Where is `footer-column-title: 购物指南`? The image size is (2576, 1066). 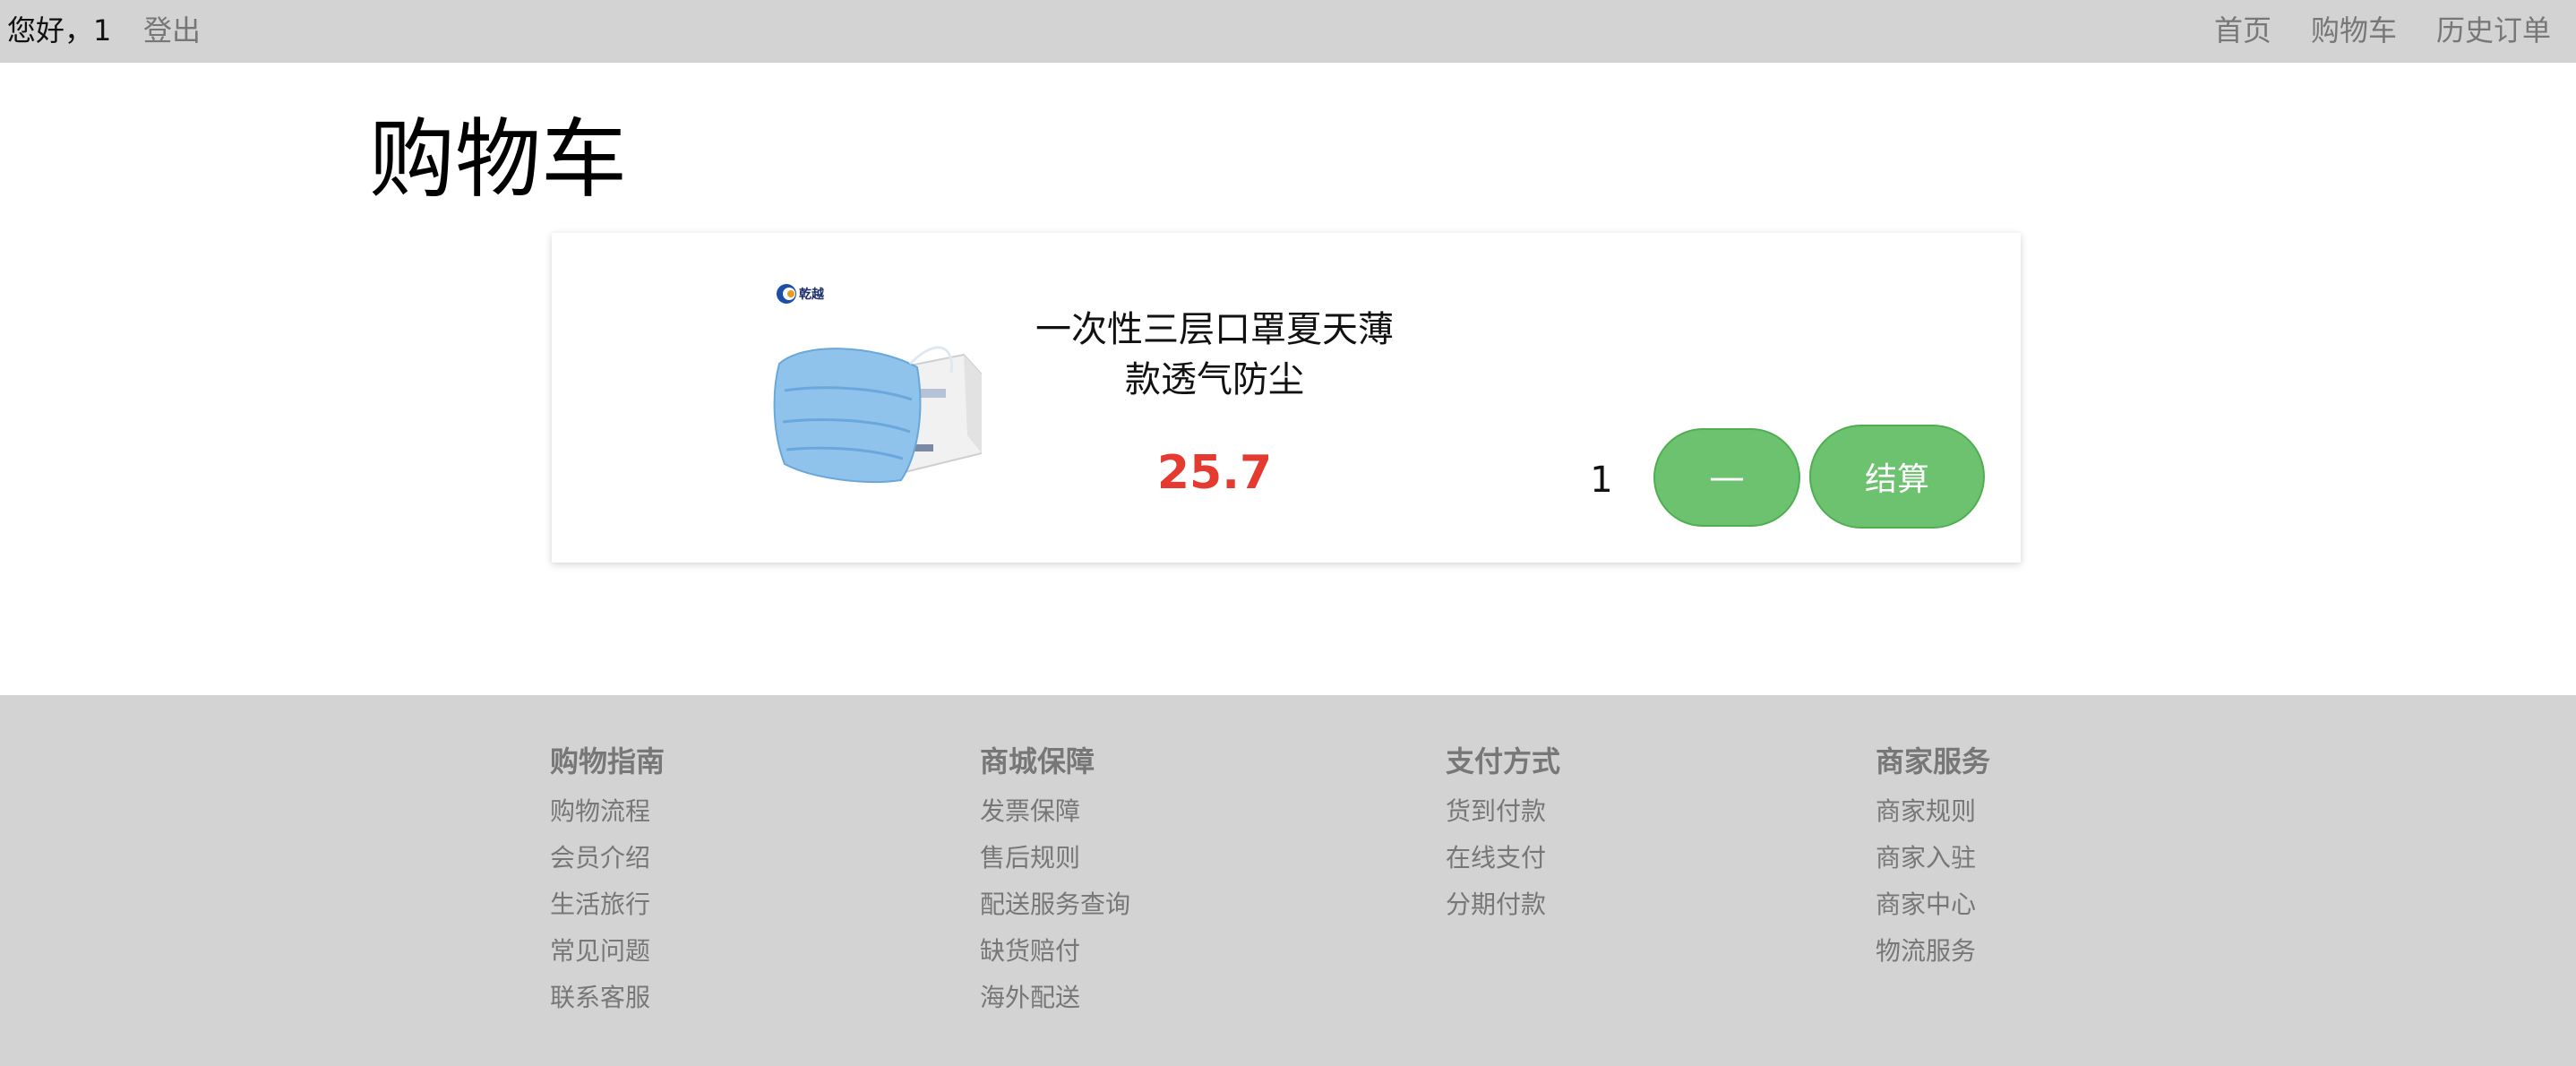 footer-column-title: 购物指南 is located at coordinates (607, 761).